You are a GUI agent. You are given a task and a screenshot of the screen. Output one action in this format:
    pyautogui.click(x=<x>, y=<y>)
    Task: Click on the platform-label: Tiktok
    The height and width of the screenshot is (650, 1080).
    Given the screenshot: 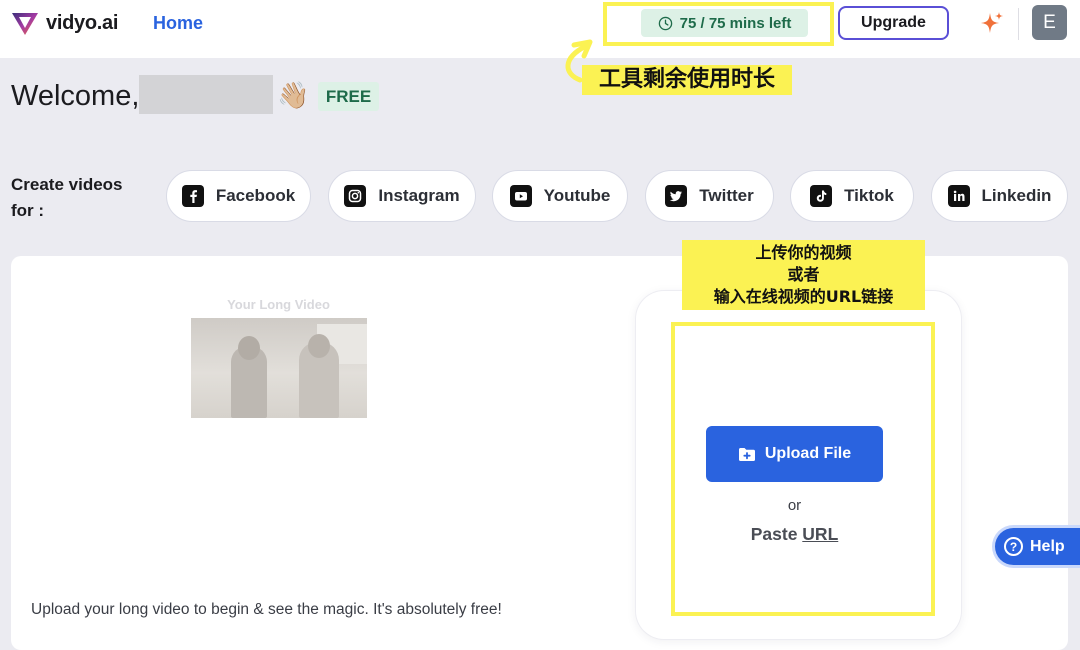 What is the action you would take?
    pyautogui.click(x=869, y=195)
    